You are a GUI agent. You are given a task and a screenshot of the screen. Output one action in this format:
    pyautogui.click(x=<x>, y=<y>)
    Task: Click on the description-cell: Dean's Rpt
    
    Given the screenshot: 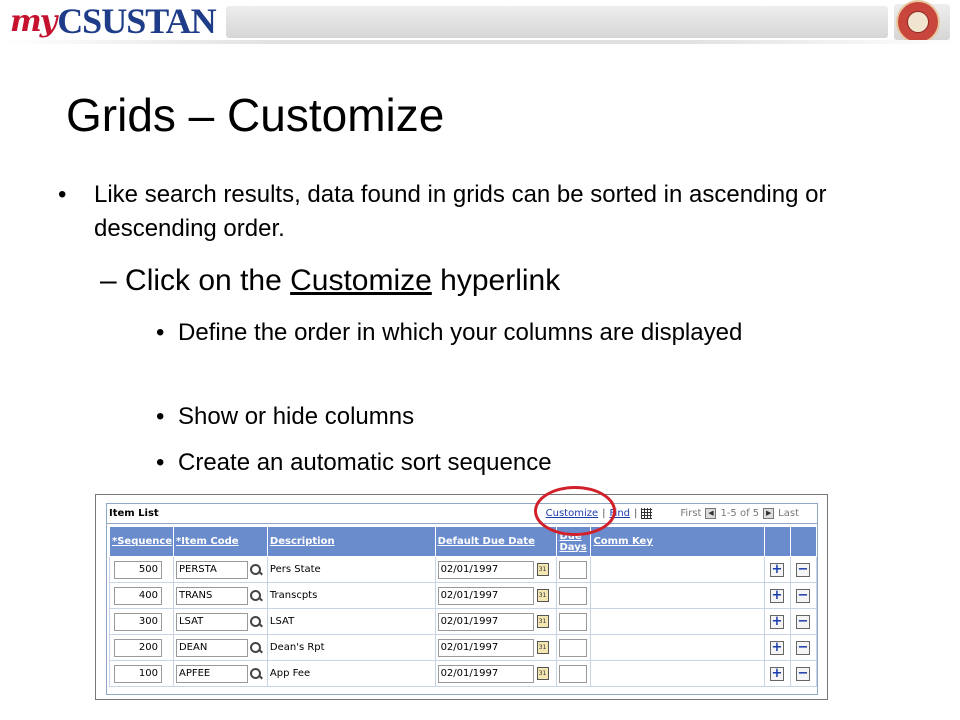 What is the action you would take?
    pyautogui.click(x=351, y=647)
    